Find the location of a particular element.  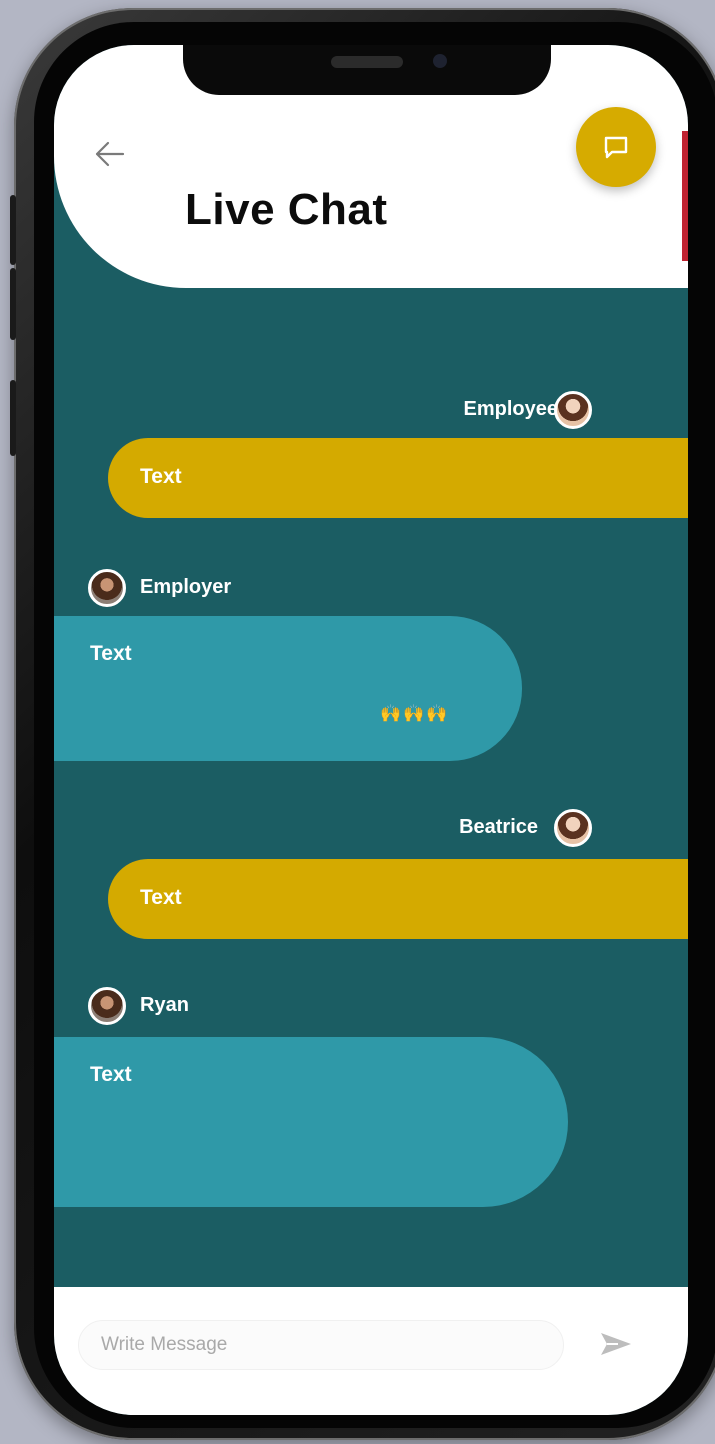

message-bubble: Text 🙌🙌🙌 is located at coordinates (288, 688).